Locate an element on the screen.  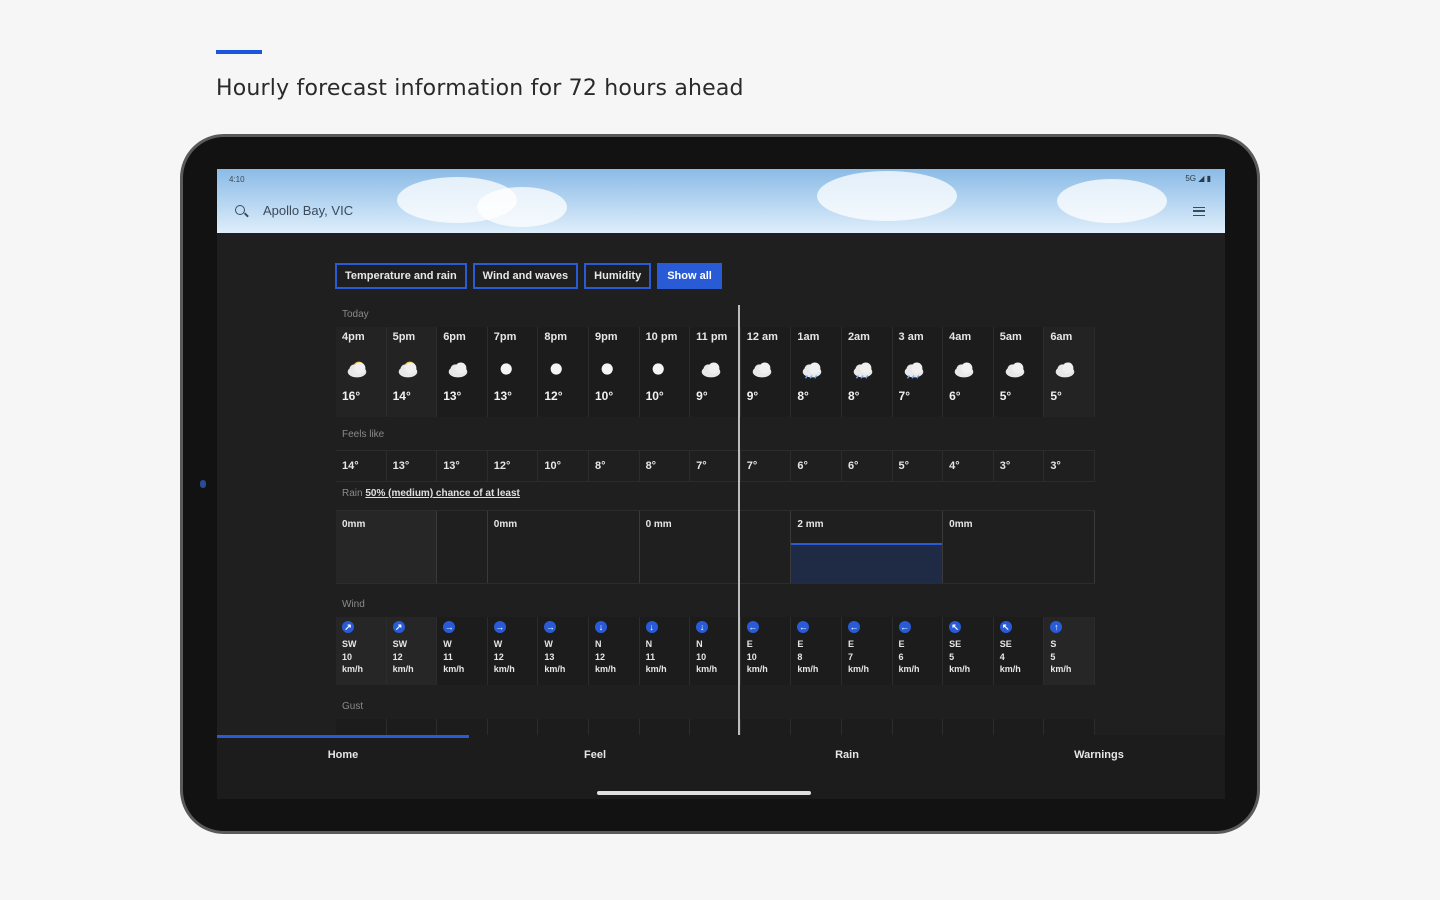
hour-column: 10 pm 10° is located at coordinates (665, 372).